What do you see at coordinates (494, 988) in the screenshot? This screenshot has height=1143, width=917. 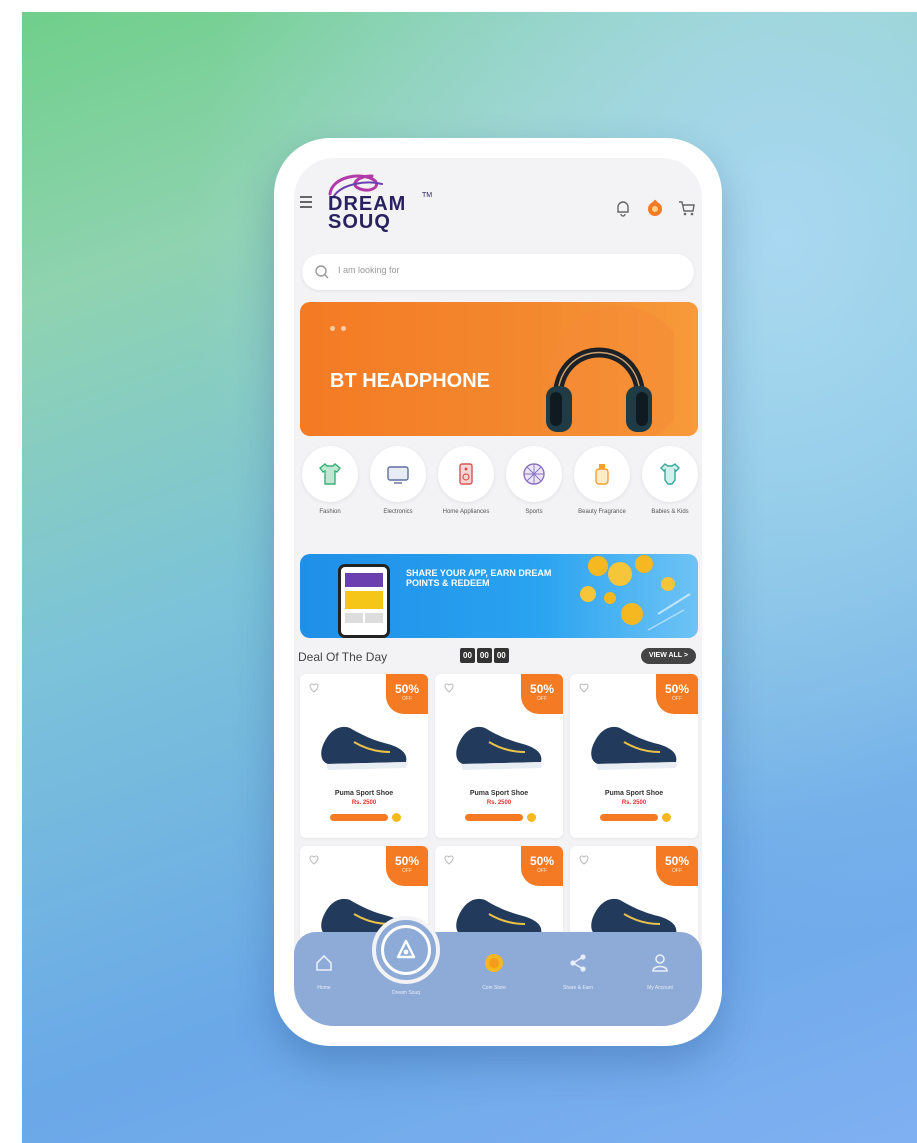 I see `nav-label: Coin Store` at bounding box center [494, 988].